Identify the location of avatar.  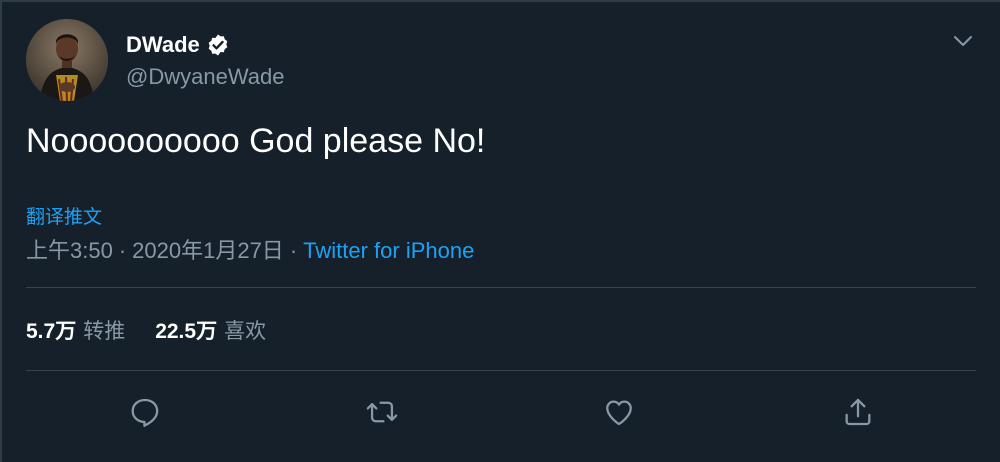
(67, 60).